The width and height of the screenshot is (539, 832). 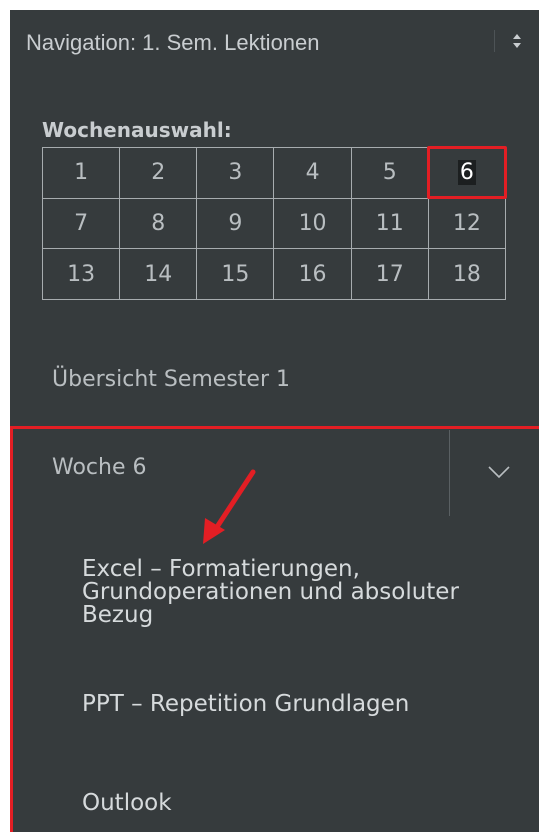 I want to click on week-cell-15: 15, so click(x=236, y=274).